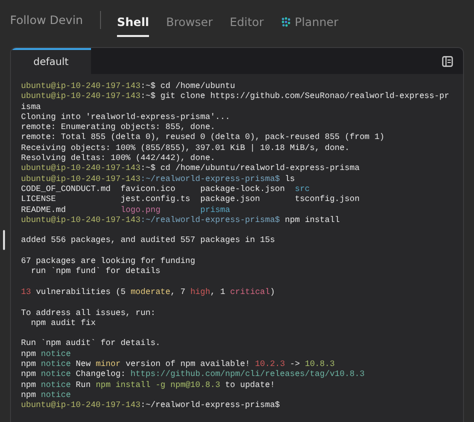 The width and height of the screenshot is (474, 422). What do you see at coordinates (186, 149) in the screenshot?
I see `terminal-line: Receiving objects: 100% (855/855), 397.01 KiB | 10.18 MiB/s, done.` at bounding box center [186, 149].